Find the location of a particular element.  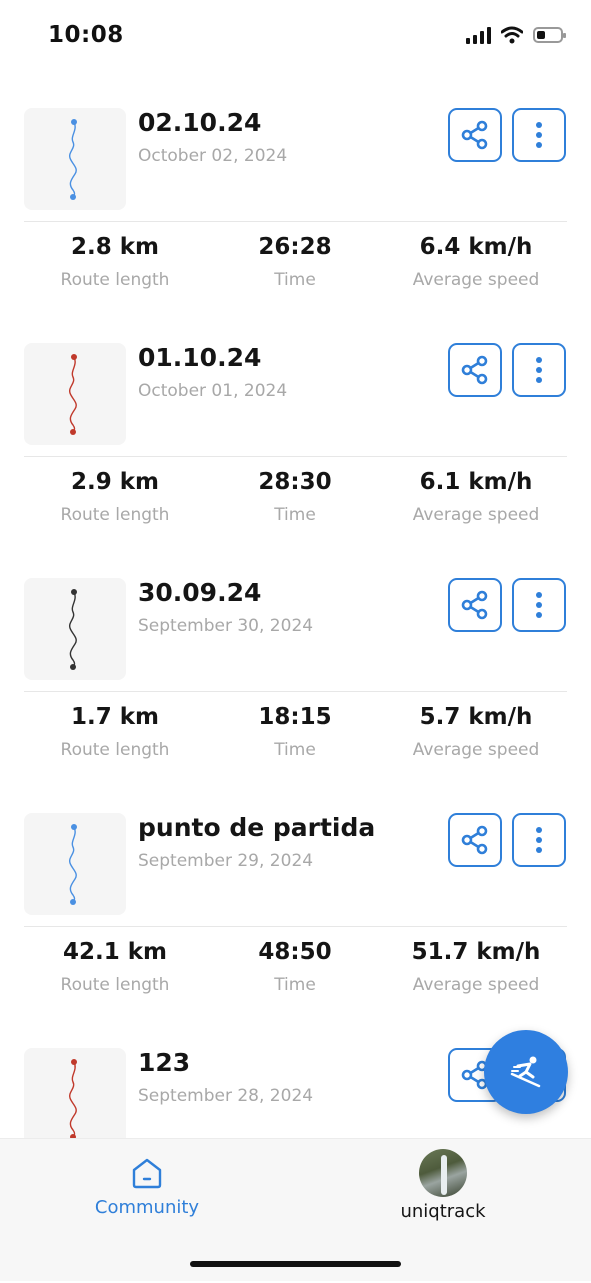

track-title: punto de partida is located at coordinates (257, 827).